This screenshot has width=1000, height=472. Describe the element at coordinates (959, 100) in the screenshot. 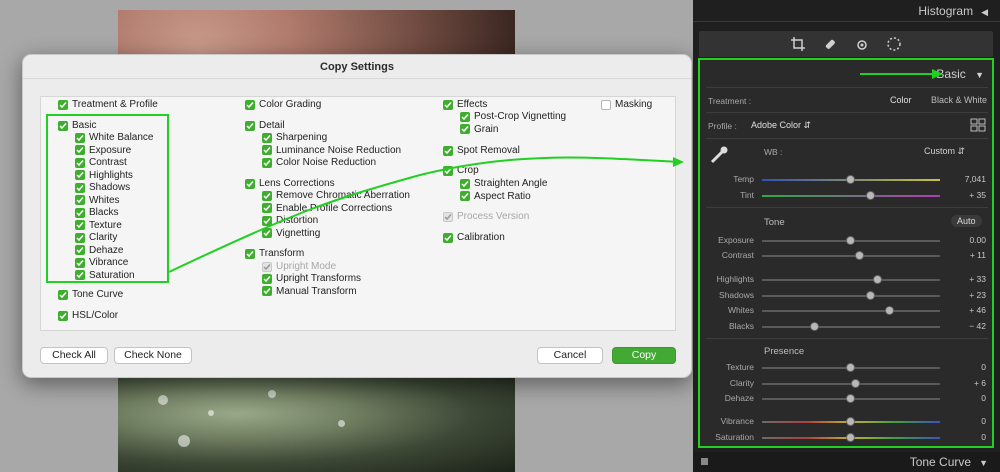

I see `treatment-bw-option: Black & White` at that location.